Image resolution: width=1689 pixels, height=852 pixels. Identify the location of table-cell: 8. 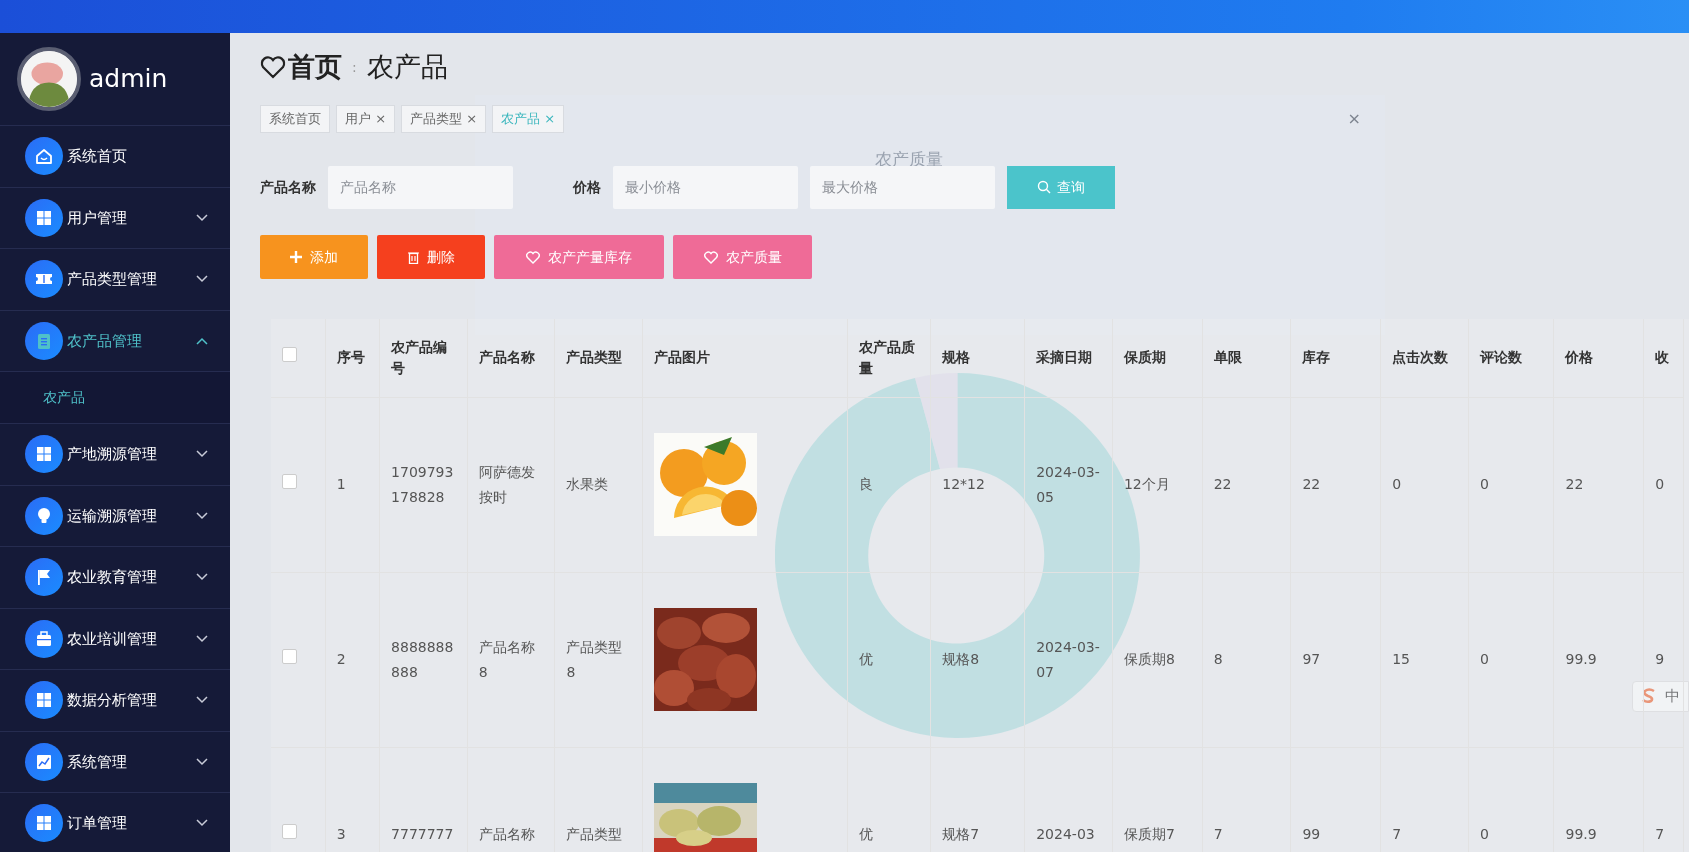
(1218, 659).